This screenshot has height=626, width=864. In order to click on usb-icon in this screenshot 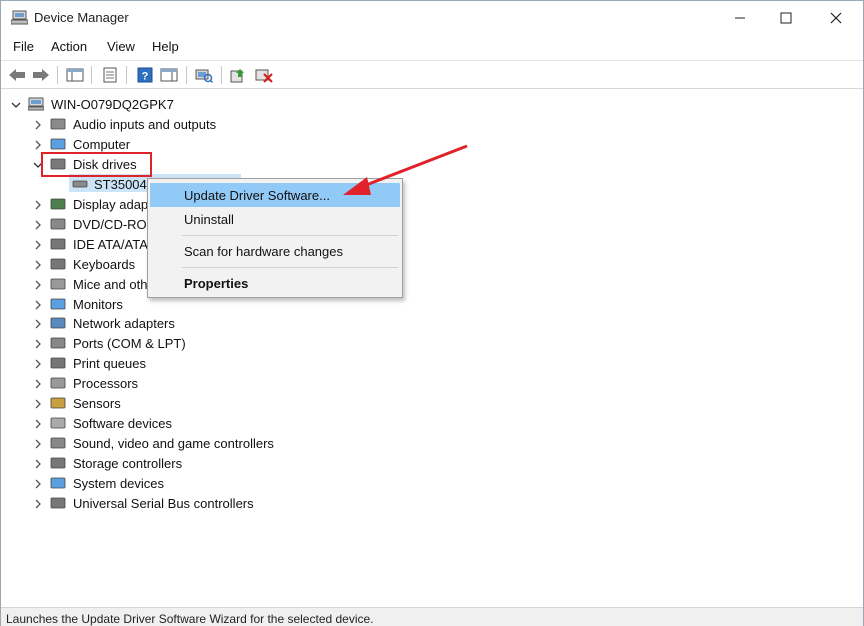, I will do `click(58, 503)`.